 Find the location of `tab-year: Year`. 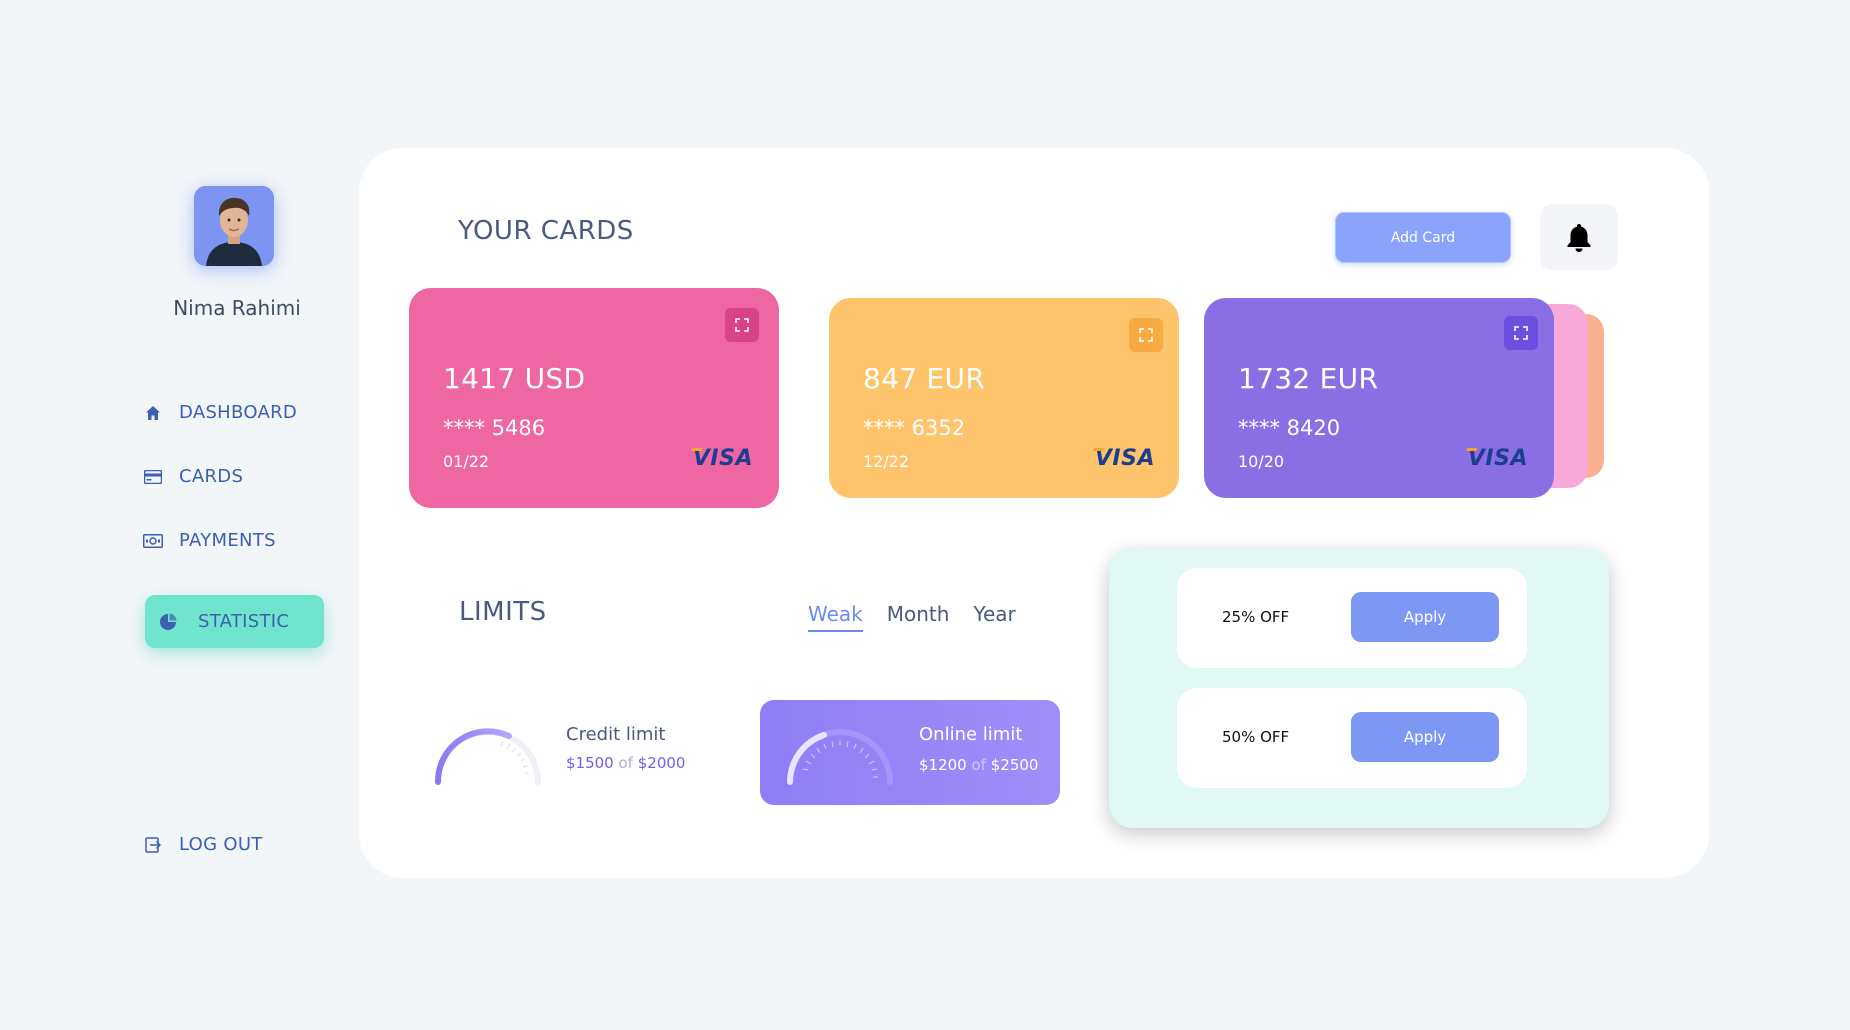

tab-year: Year is located at coordinates (994, 617).